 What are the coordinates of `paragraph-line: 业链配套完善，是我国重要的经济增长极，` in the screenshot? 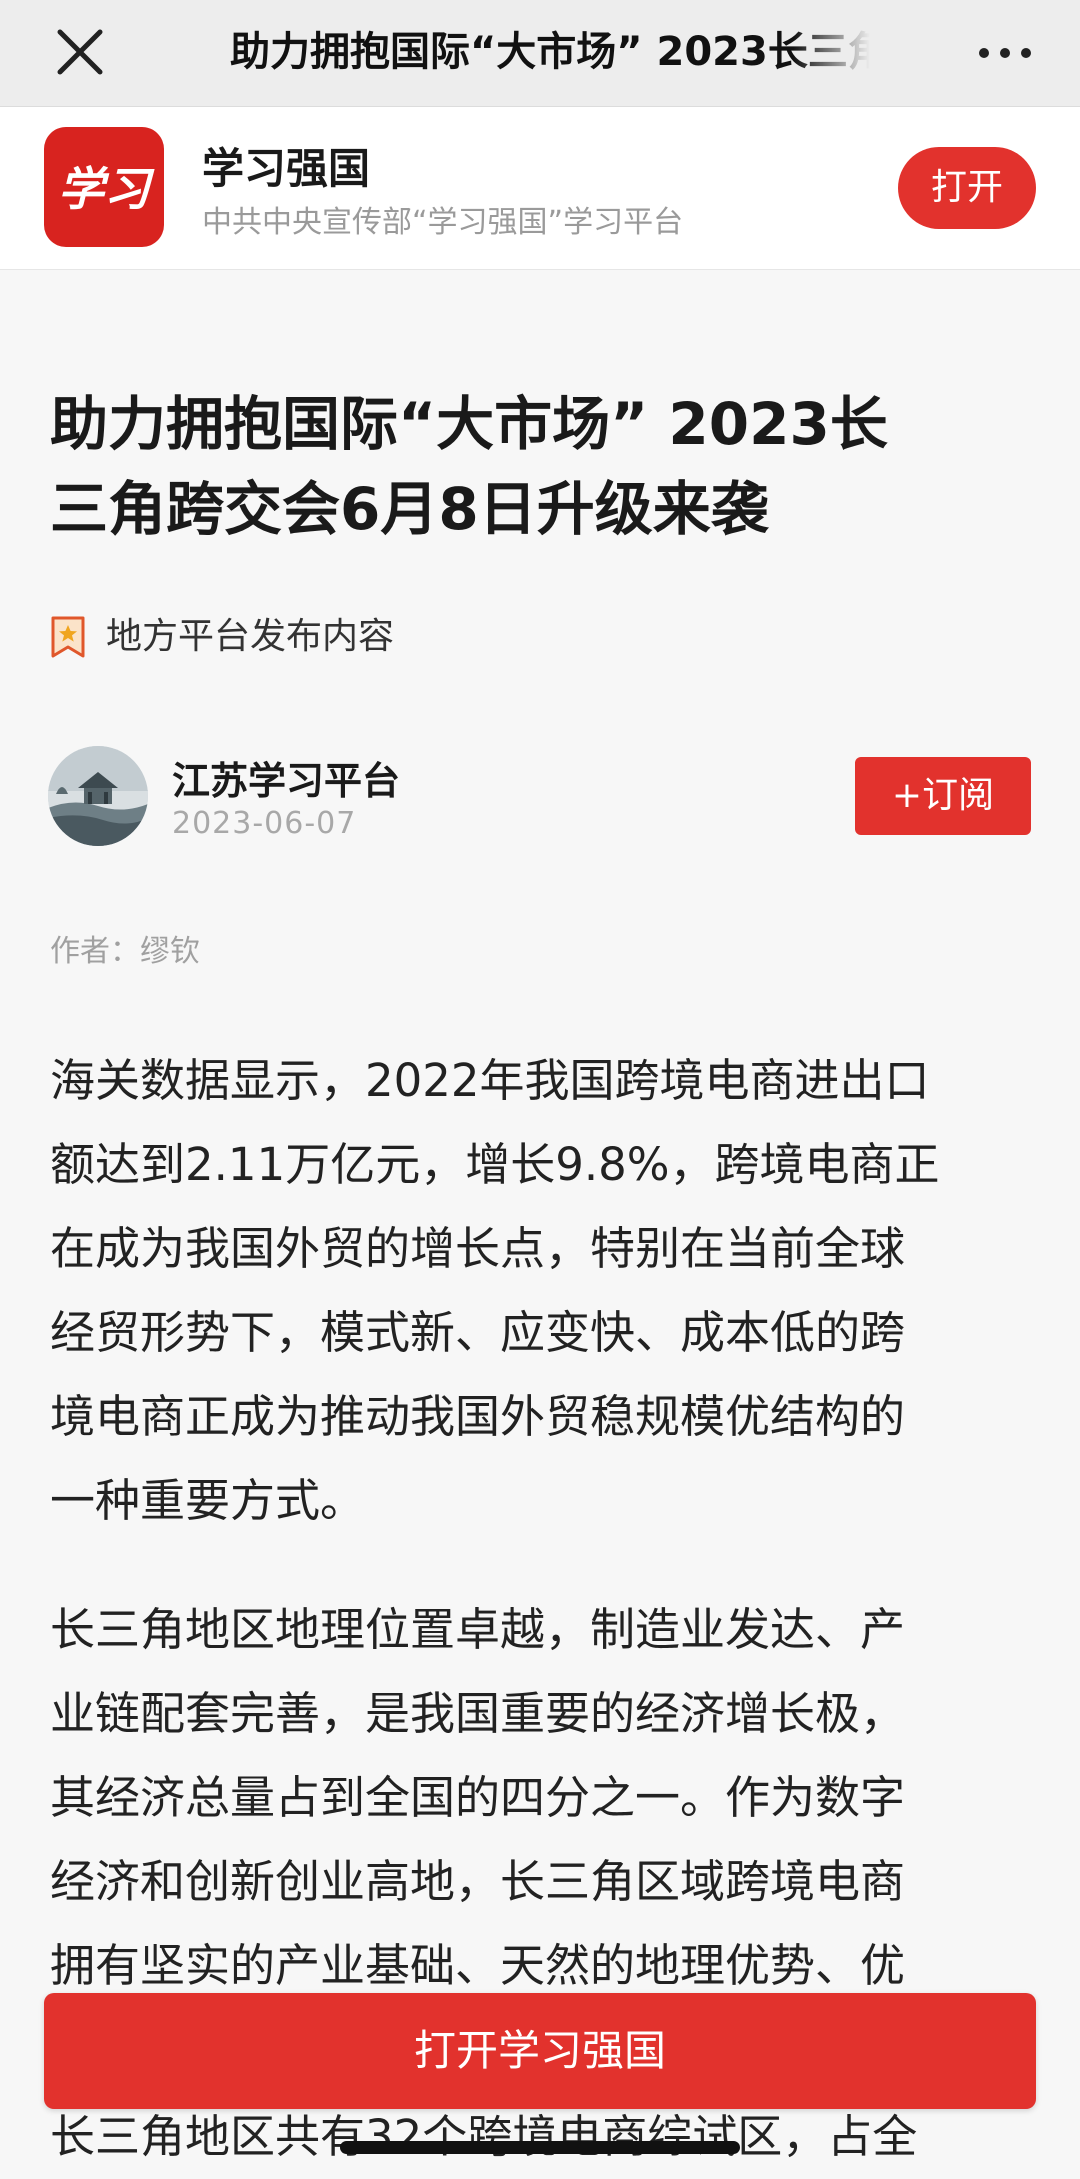 It's located at (478, 1713).